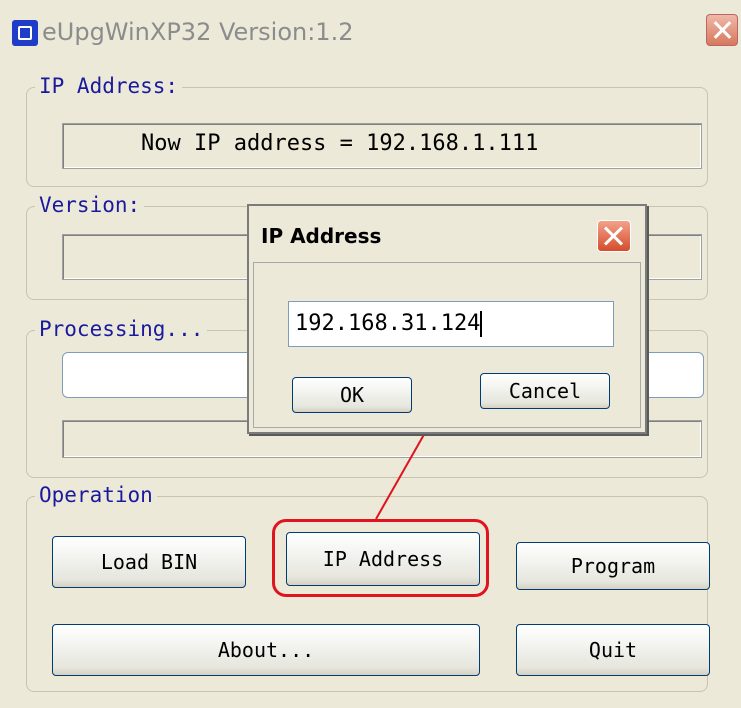 The width and height of the screenshot is (741, 708). I want to click on cancel-button: Cancel, so click(545, 391).